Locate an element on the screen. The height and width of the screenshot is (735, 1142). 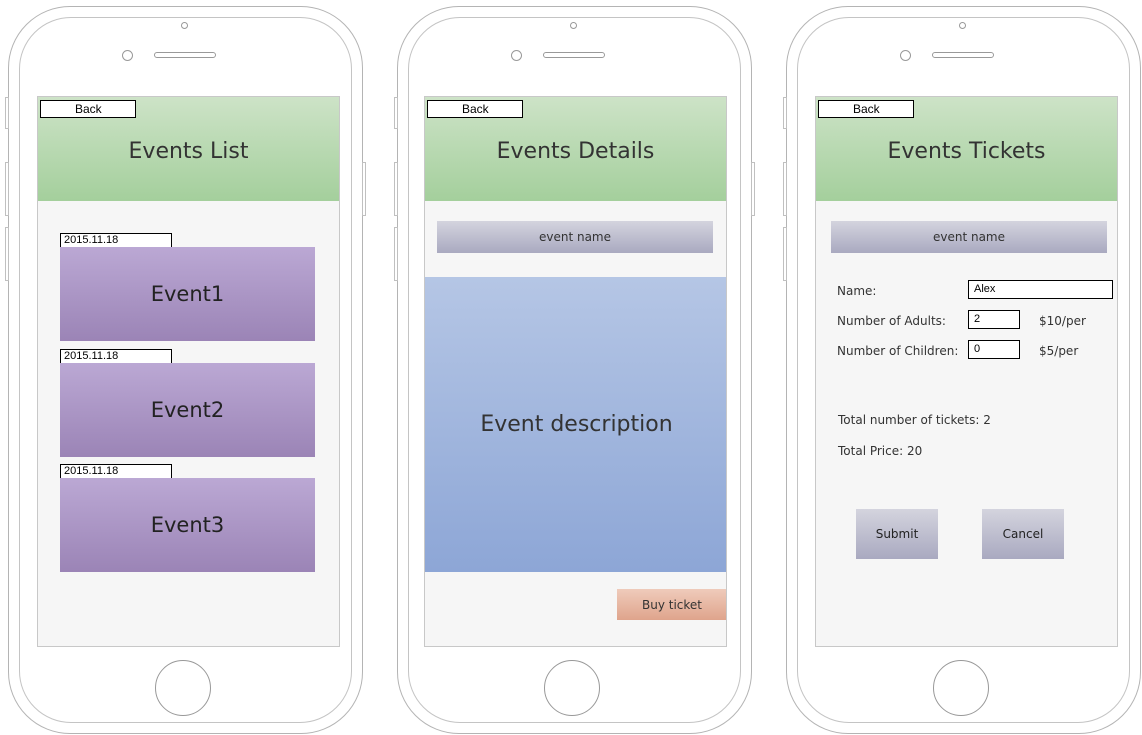
name-field: Alex is located at coordinates (1040, 289).